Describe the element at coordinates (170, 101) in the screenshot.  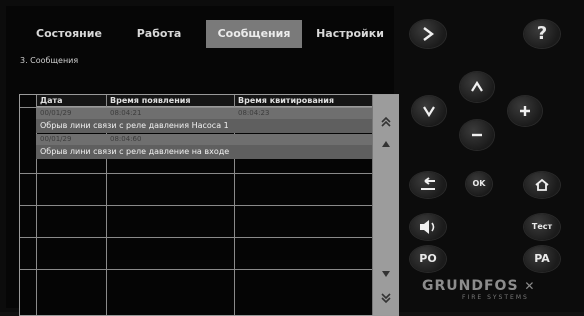
I see `column-header-appear-time: Время появления` at that location.